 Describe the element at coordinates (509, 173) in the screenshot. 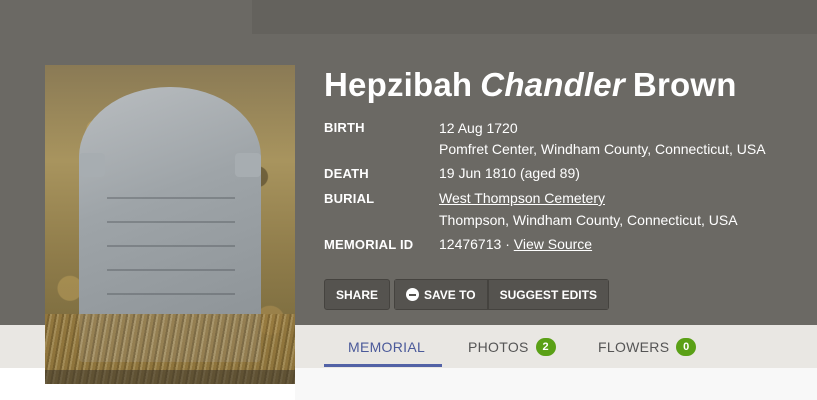

I see `death-date: 19 Jun 1810 (aged 89)` at that location.